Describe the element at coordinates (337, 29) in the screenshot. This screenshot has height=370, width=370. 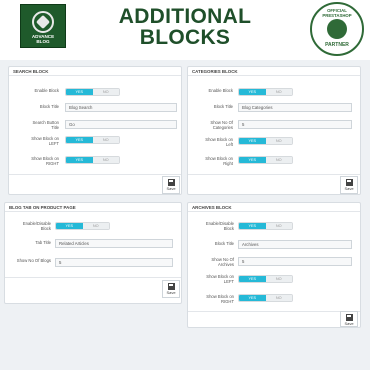
I see `prestashop-partner-badge: OFFICIAL PRESTASHOP PARTNER` at that location.